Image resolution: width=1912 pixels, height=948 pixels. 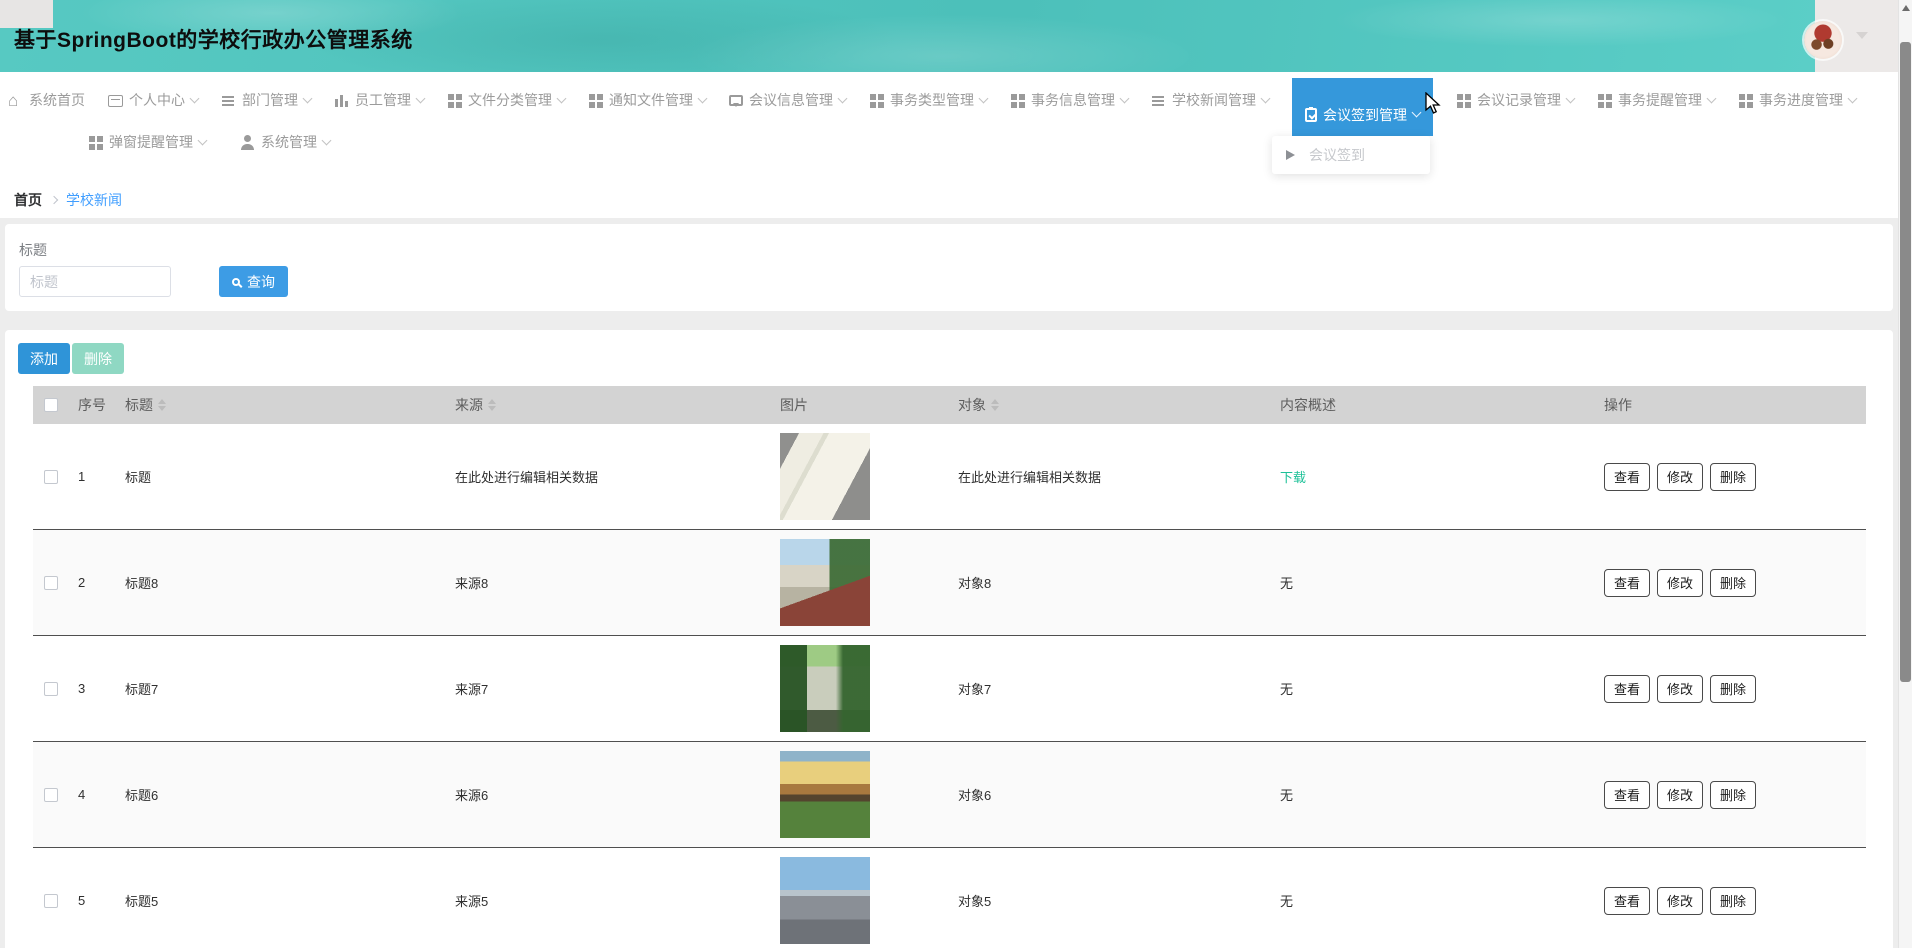 I want to click on row-object: 对象8, so click(x=975, y=583).